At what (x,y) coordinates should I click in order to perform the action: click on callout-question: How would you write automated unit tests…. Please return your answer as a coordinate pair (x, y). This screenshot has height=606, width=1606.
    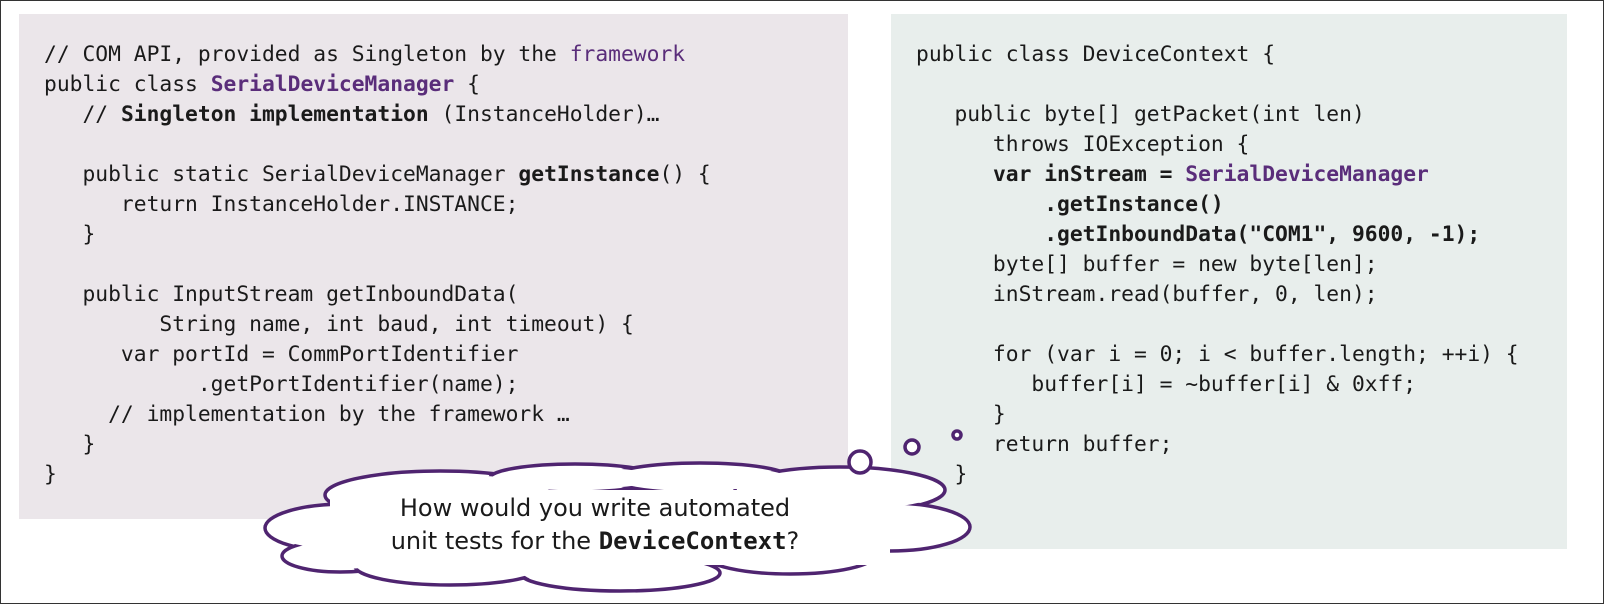
    Looking at the image, I should click on (595, 525).